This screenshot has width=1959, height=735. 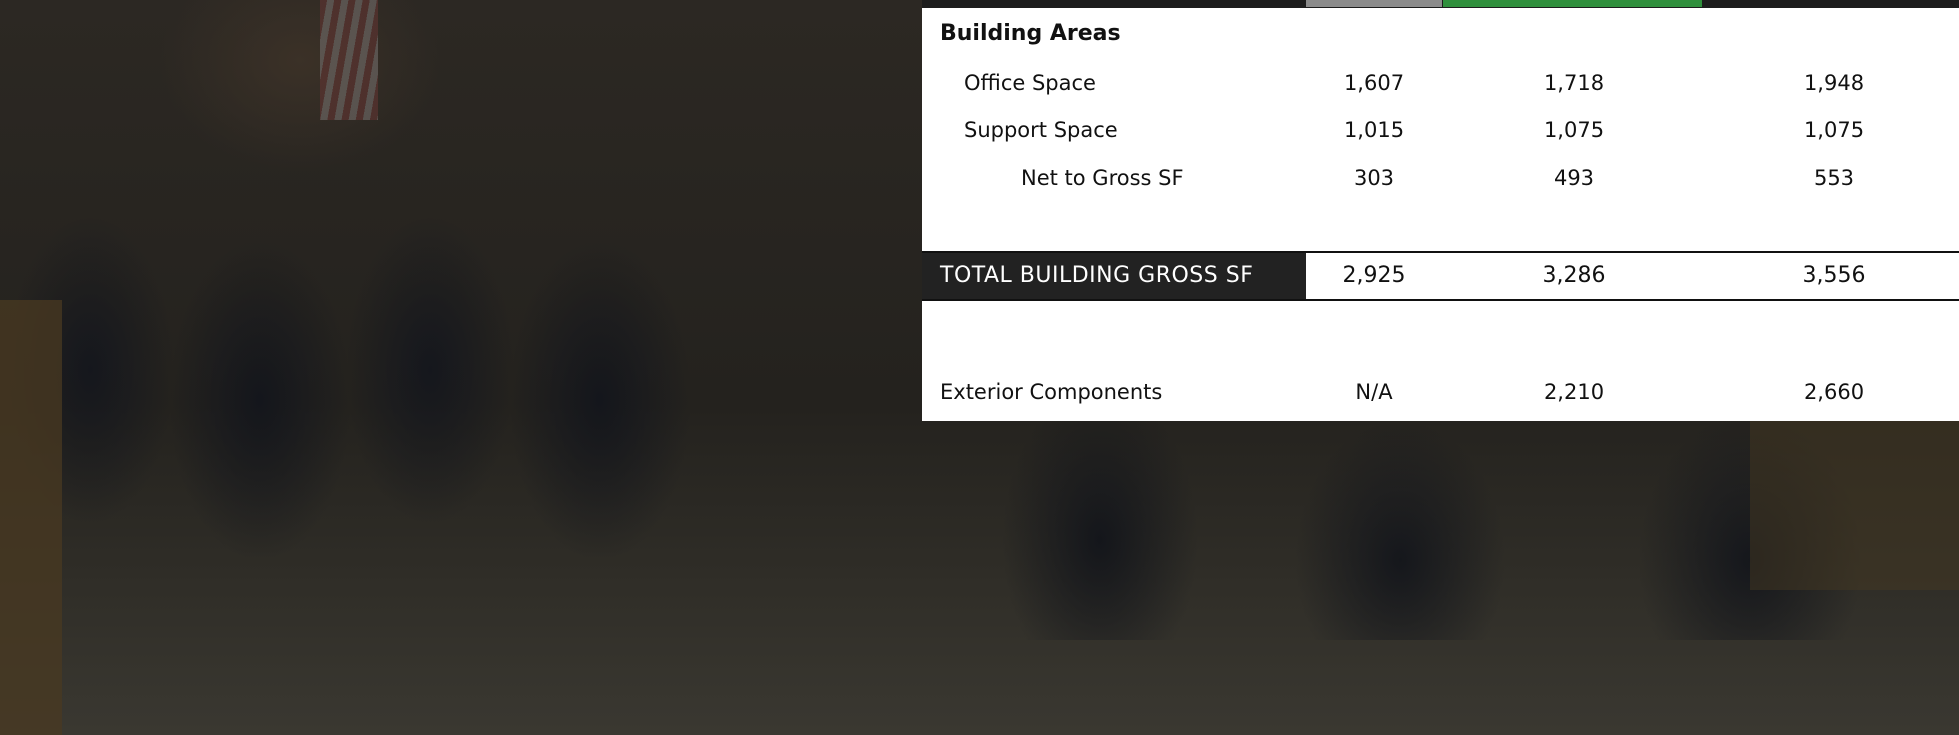 I want to click on table-cell: 493, so click(x=1574, y=178).